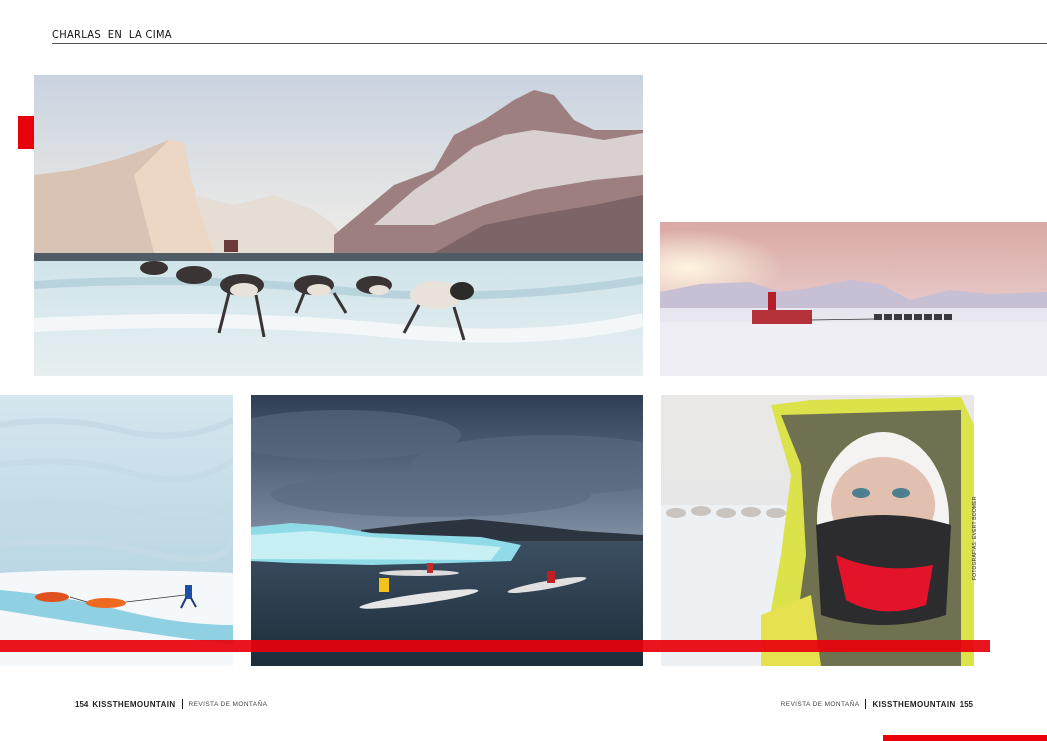  I want to click on brand-name-right: KISSTHEMOUNTAIN, so click(914, 704).